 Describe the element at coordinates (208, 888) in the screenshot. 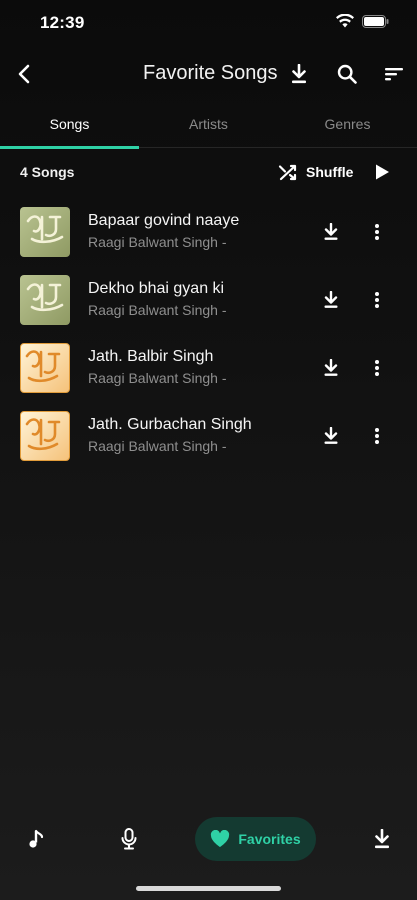

I see `home-indicator` at that location.